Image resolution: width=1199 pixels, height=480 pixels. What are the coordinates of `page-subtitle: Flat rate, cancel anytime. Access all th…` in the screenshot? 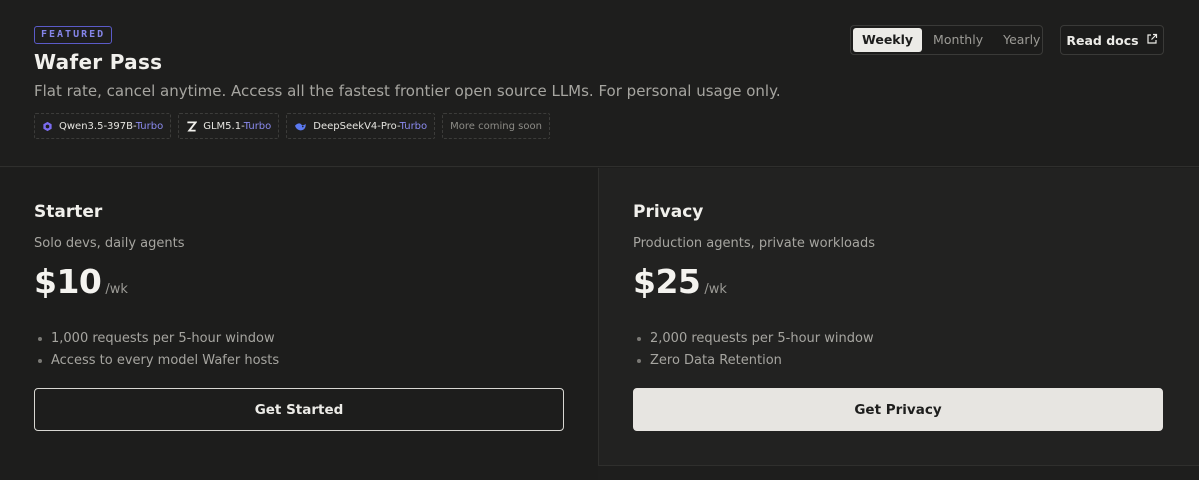 It's located at (407, 91).